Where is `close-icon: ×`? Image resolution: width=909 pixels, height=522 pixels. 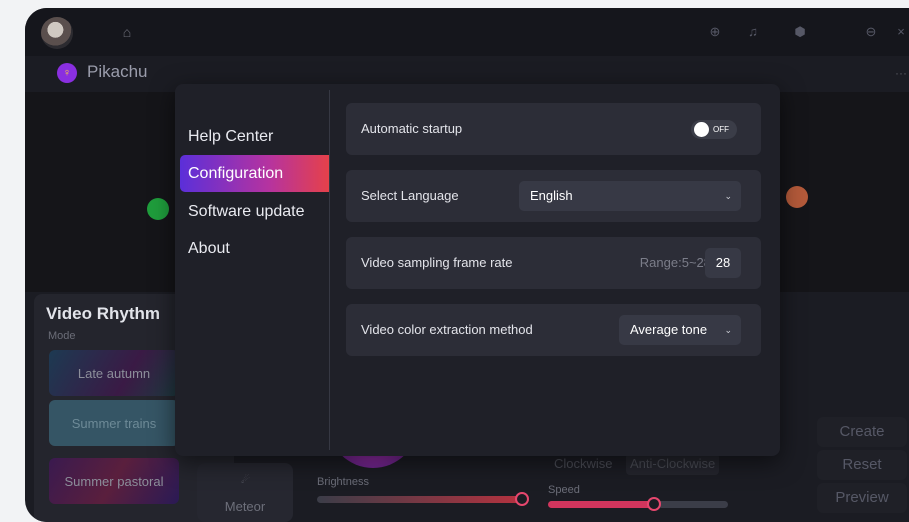
close-icon: × is located at coordinates (900, 32).